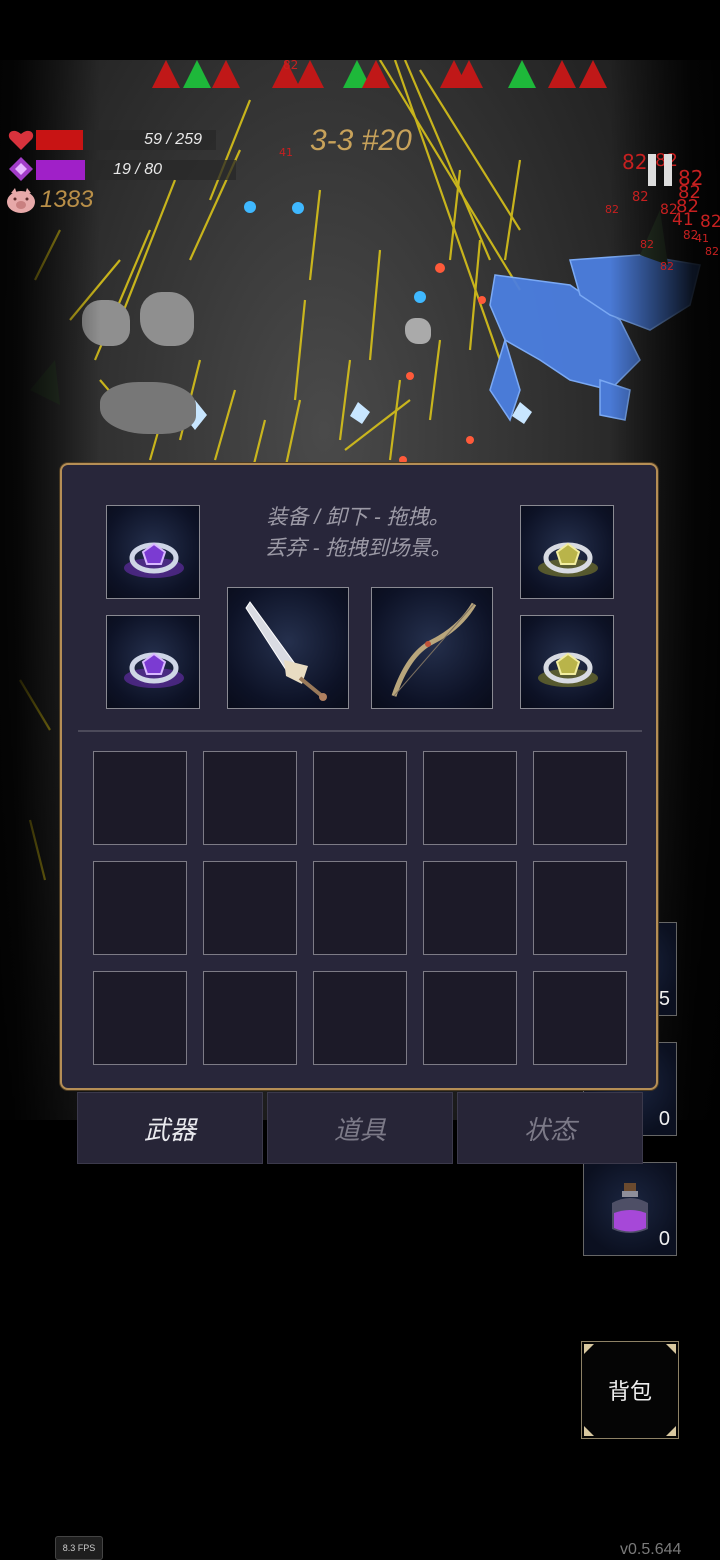 Image resolution: width=720 pixels, height=1560 pixels. Describe the element at coordinates (21, 169) in the screenshot. I see `mana-crystal-icon` at that location.